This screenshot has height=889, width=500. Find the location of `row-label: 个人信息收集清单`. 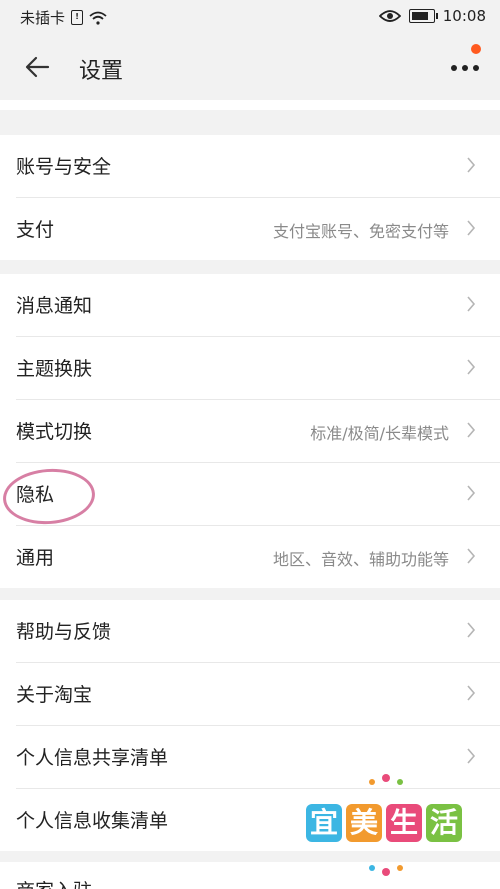

row-label: 个人信息收集清单 is located at coordinates (92, 821).